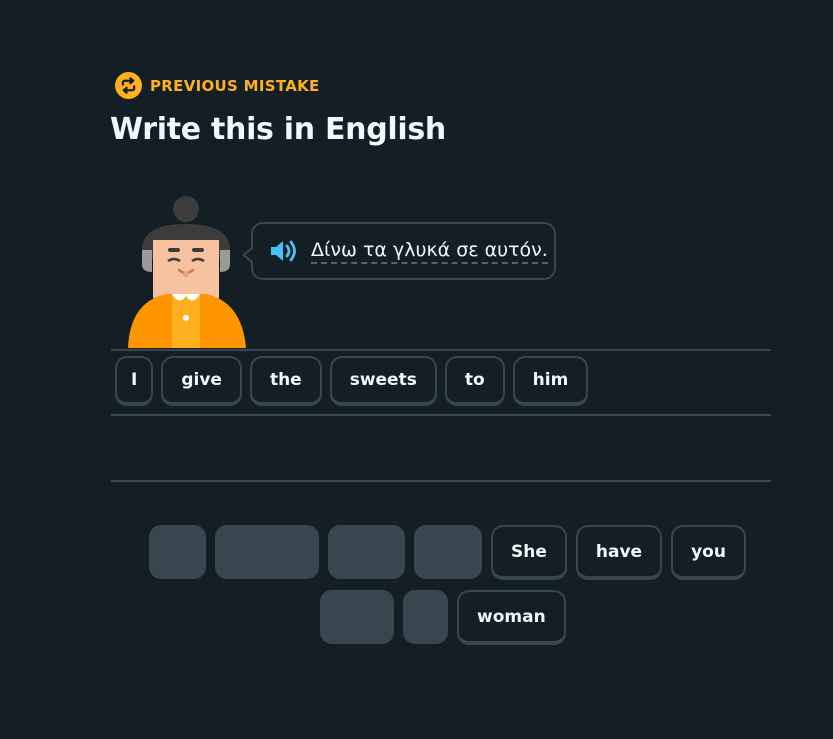  What do you see at coordinates (529, 552) in the screenshot?
I see `word-bank-tile: She` at bounding box center [529, 552].